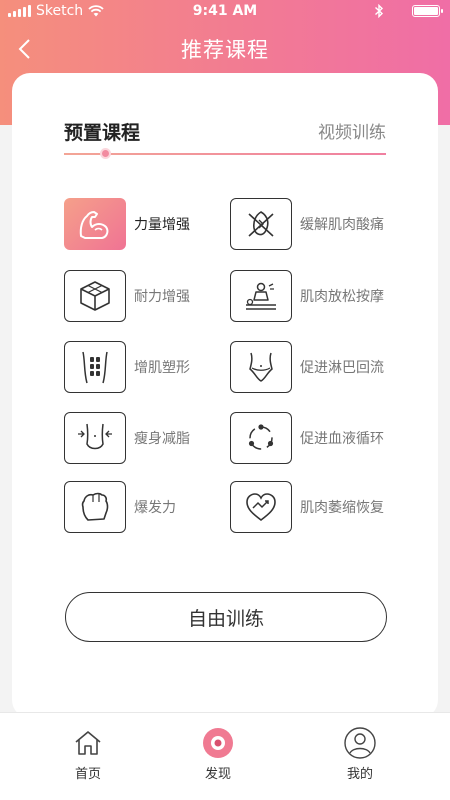  Describe the element at coordinates (155, 508) in the screenshot. I see `course-label: 爆发力` at that location.